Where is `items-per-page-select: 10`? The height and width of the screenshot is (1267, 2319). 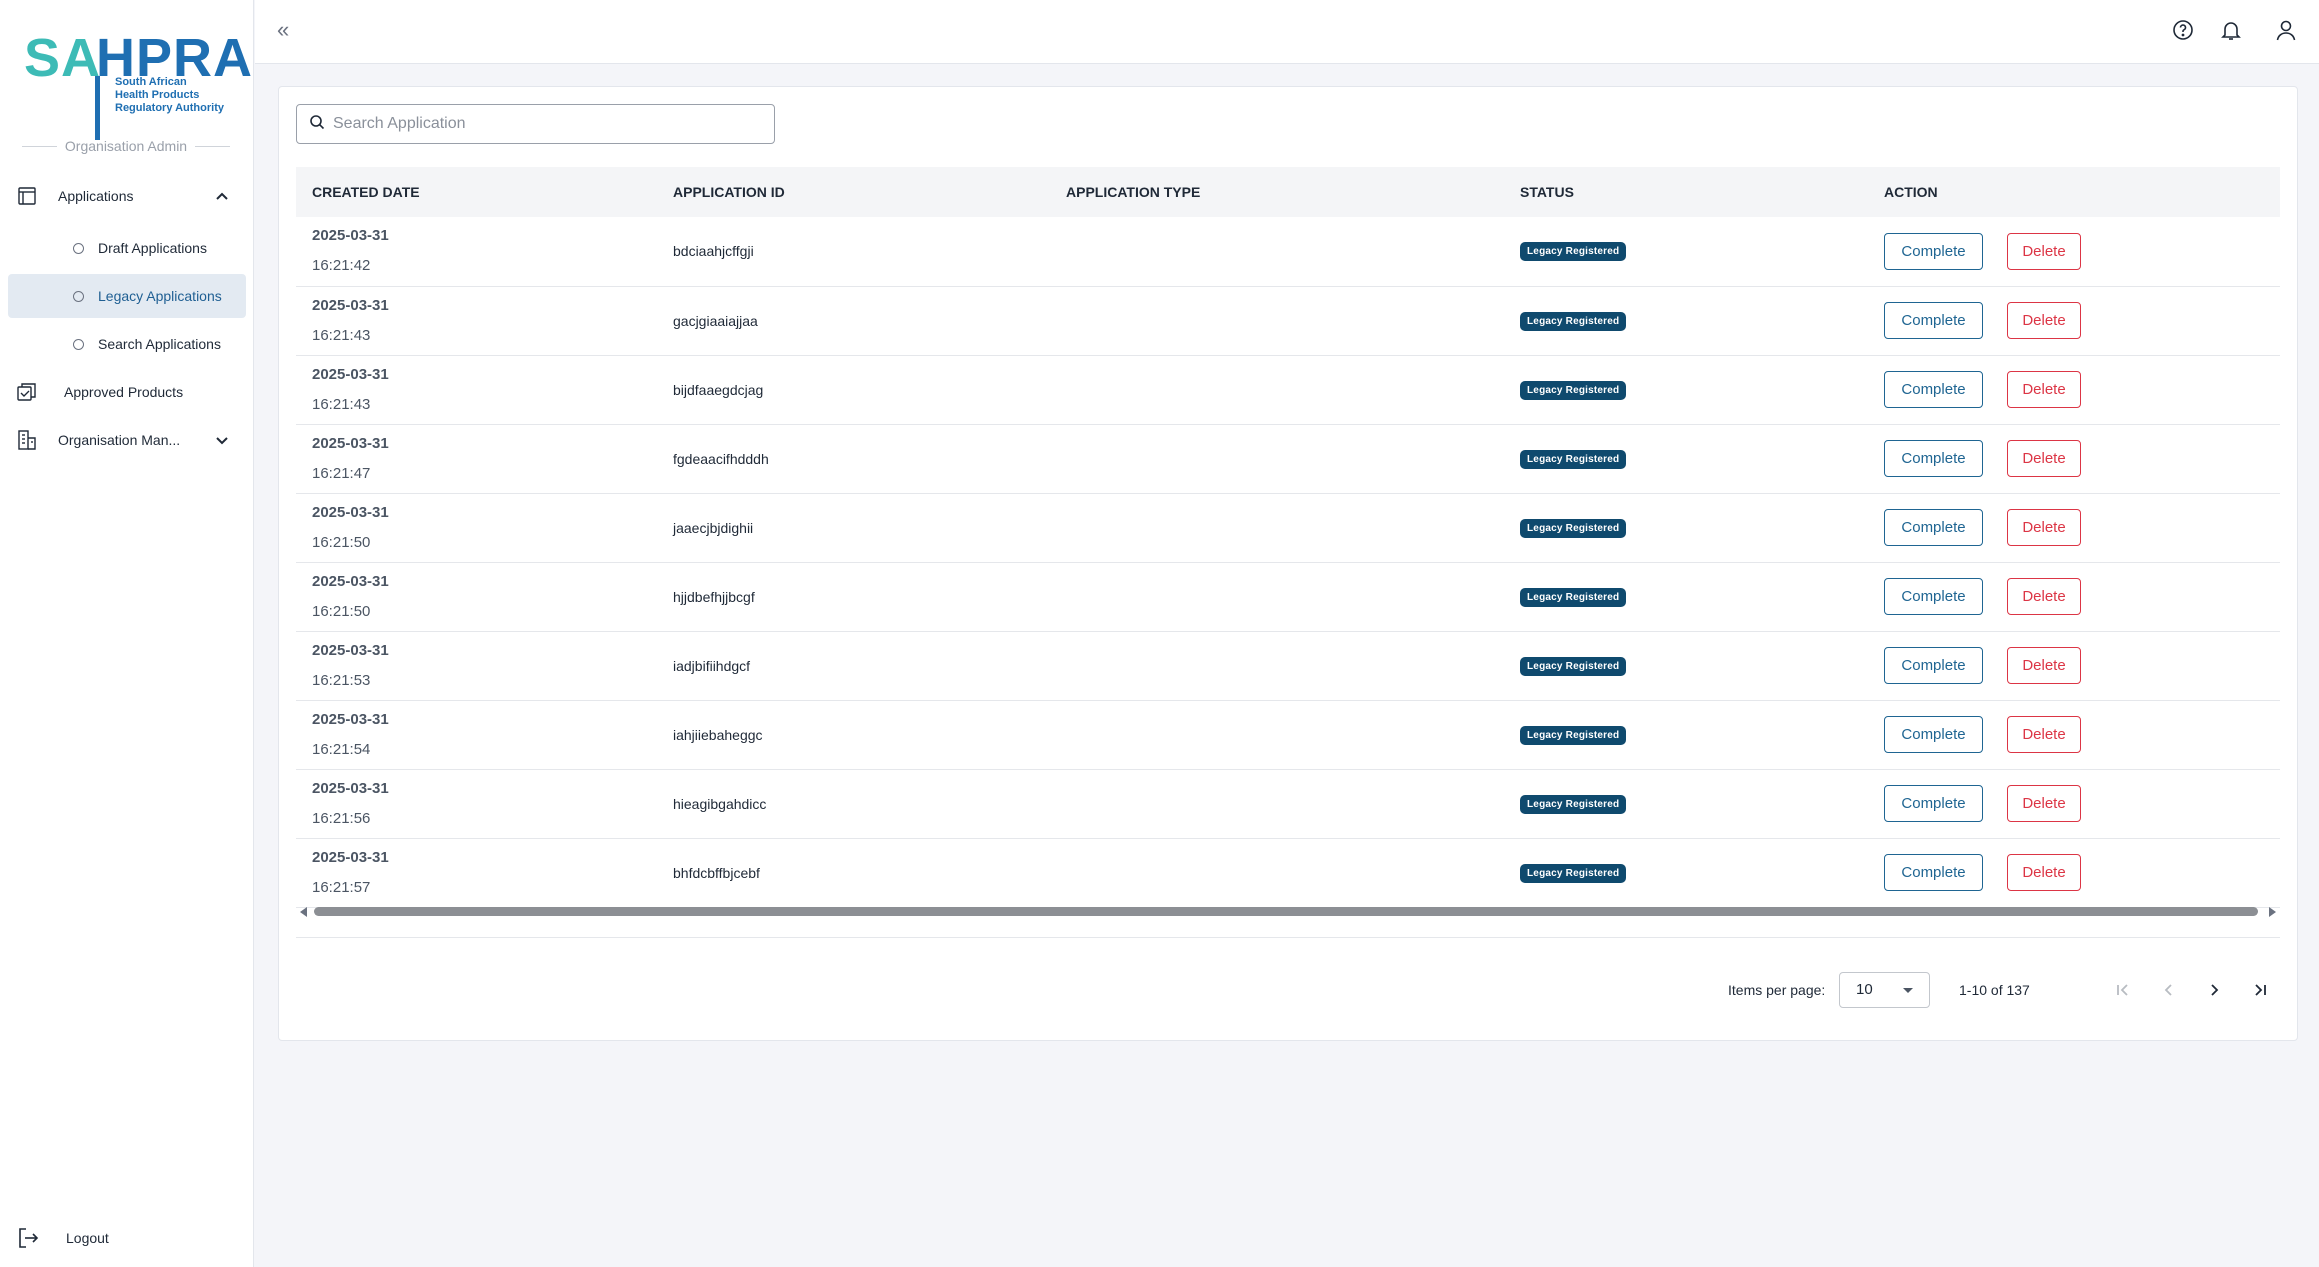
items-per-page-select: 10 is located at coordinates (1884, 990).